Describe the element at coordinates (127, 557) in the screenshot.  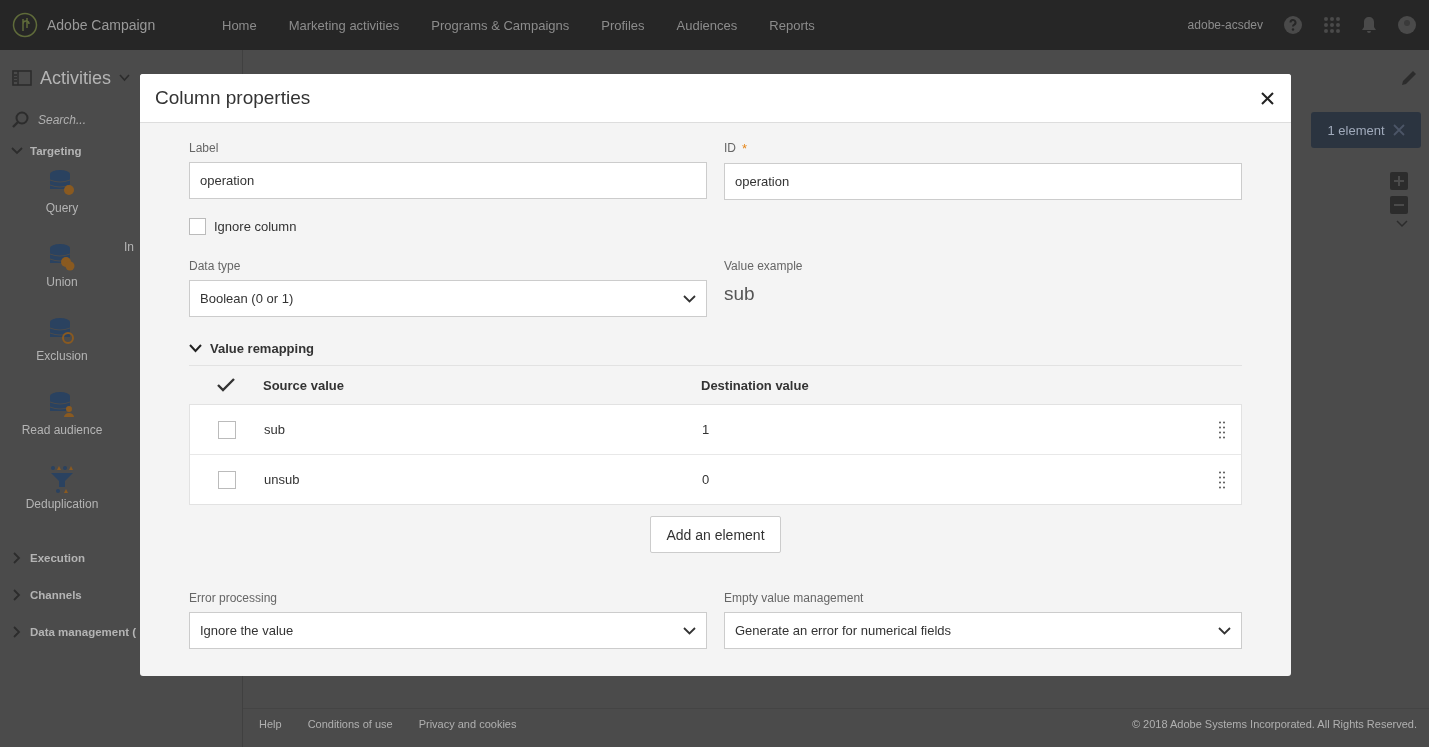
I see `category-header: Execution` at that location.